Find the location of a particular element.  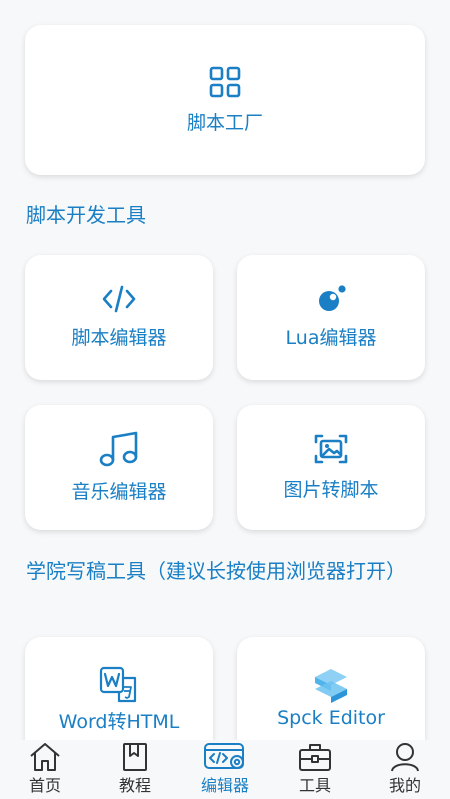

code-icon is located at coordinates (119, 299).